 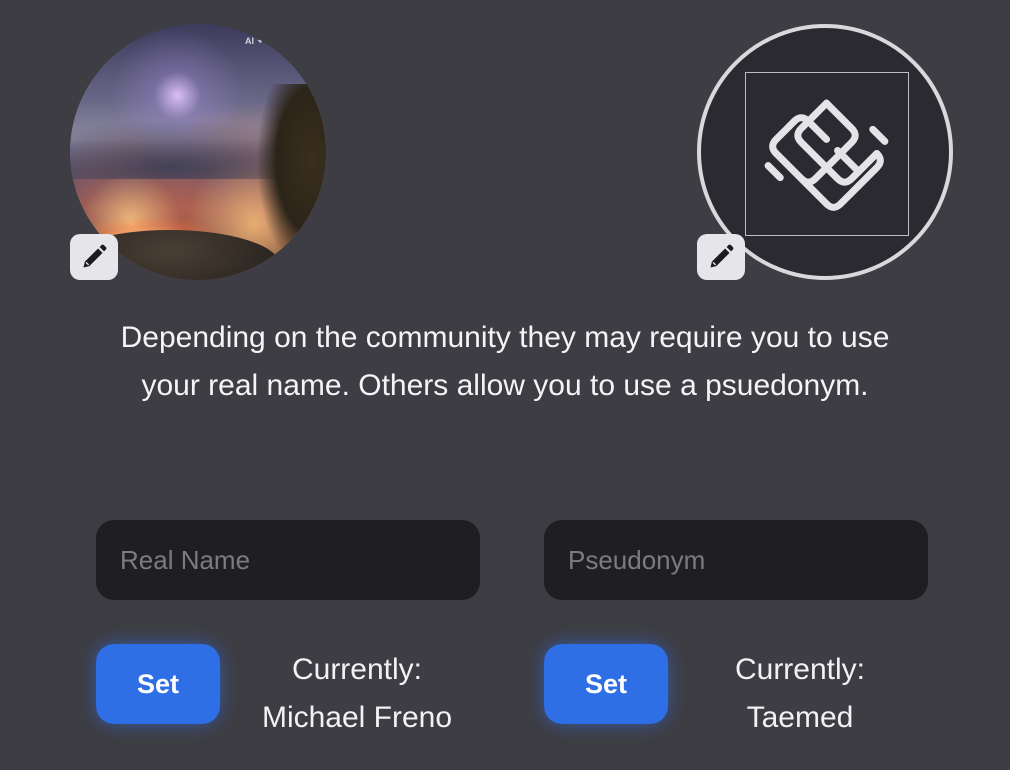 I want to click on photo-watermark: AI ✦, so click(x=254, y=41).